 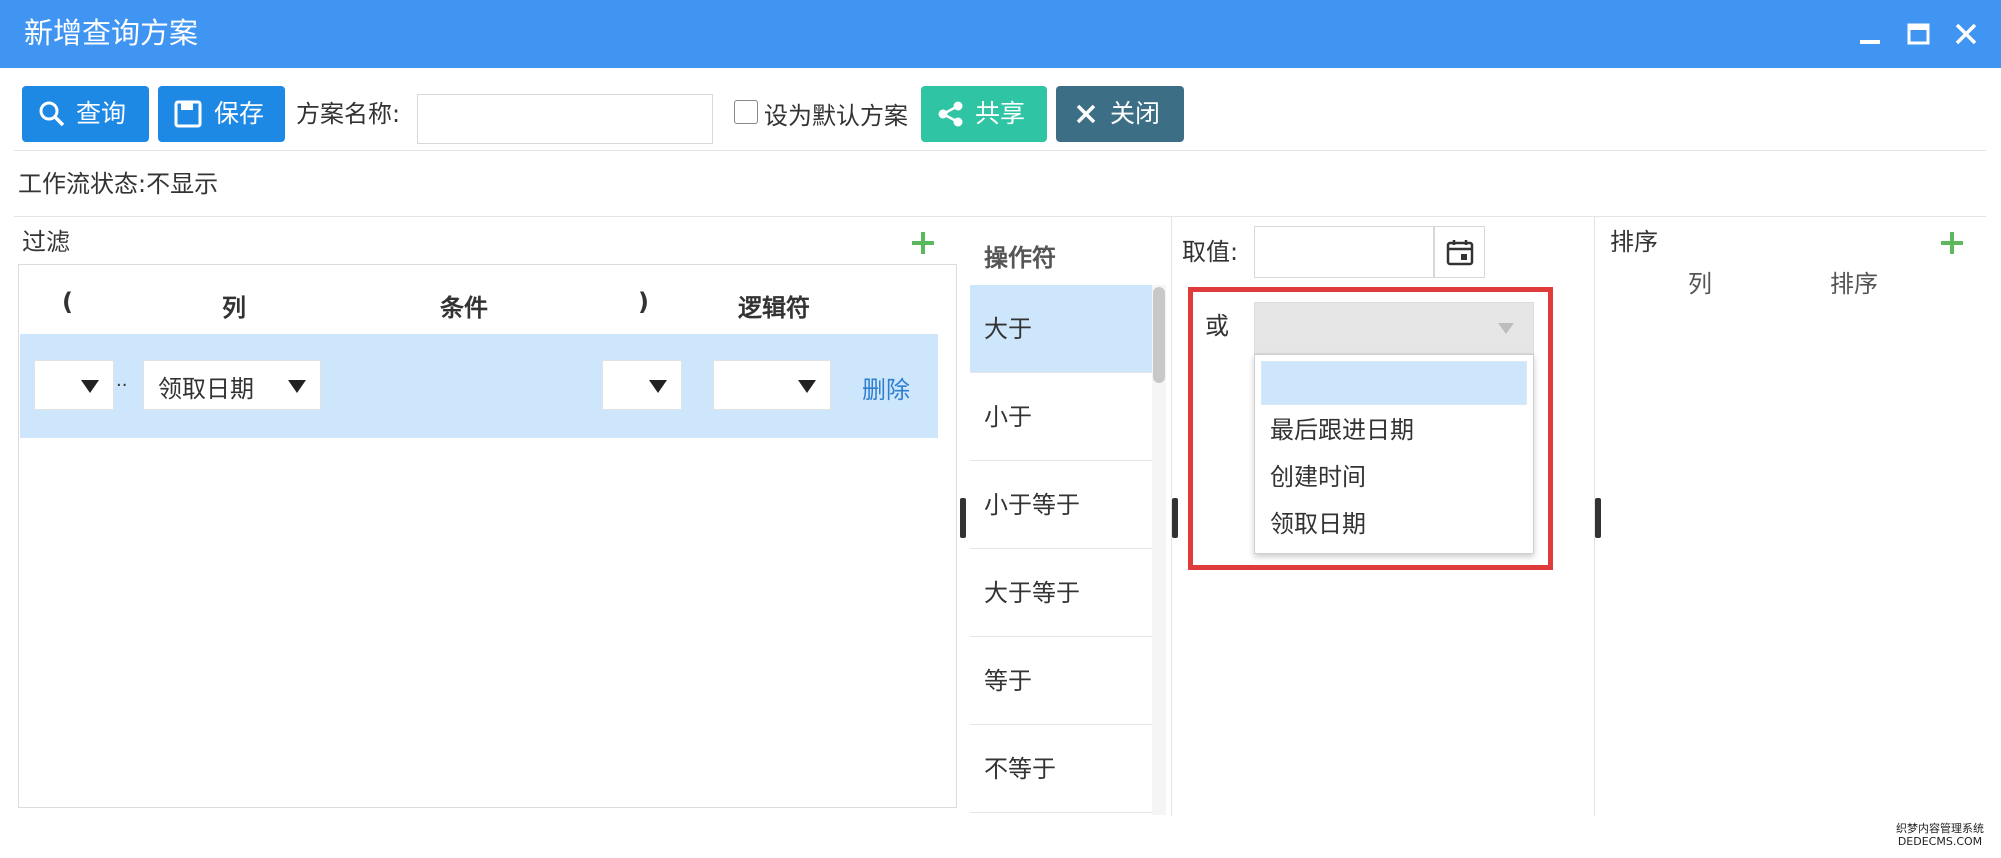 What do you see at coordinates (122, 380) in the screenshot?
I see `condition-ellipsis: ..` at bounding box center [122, 380].